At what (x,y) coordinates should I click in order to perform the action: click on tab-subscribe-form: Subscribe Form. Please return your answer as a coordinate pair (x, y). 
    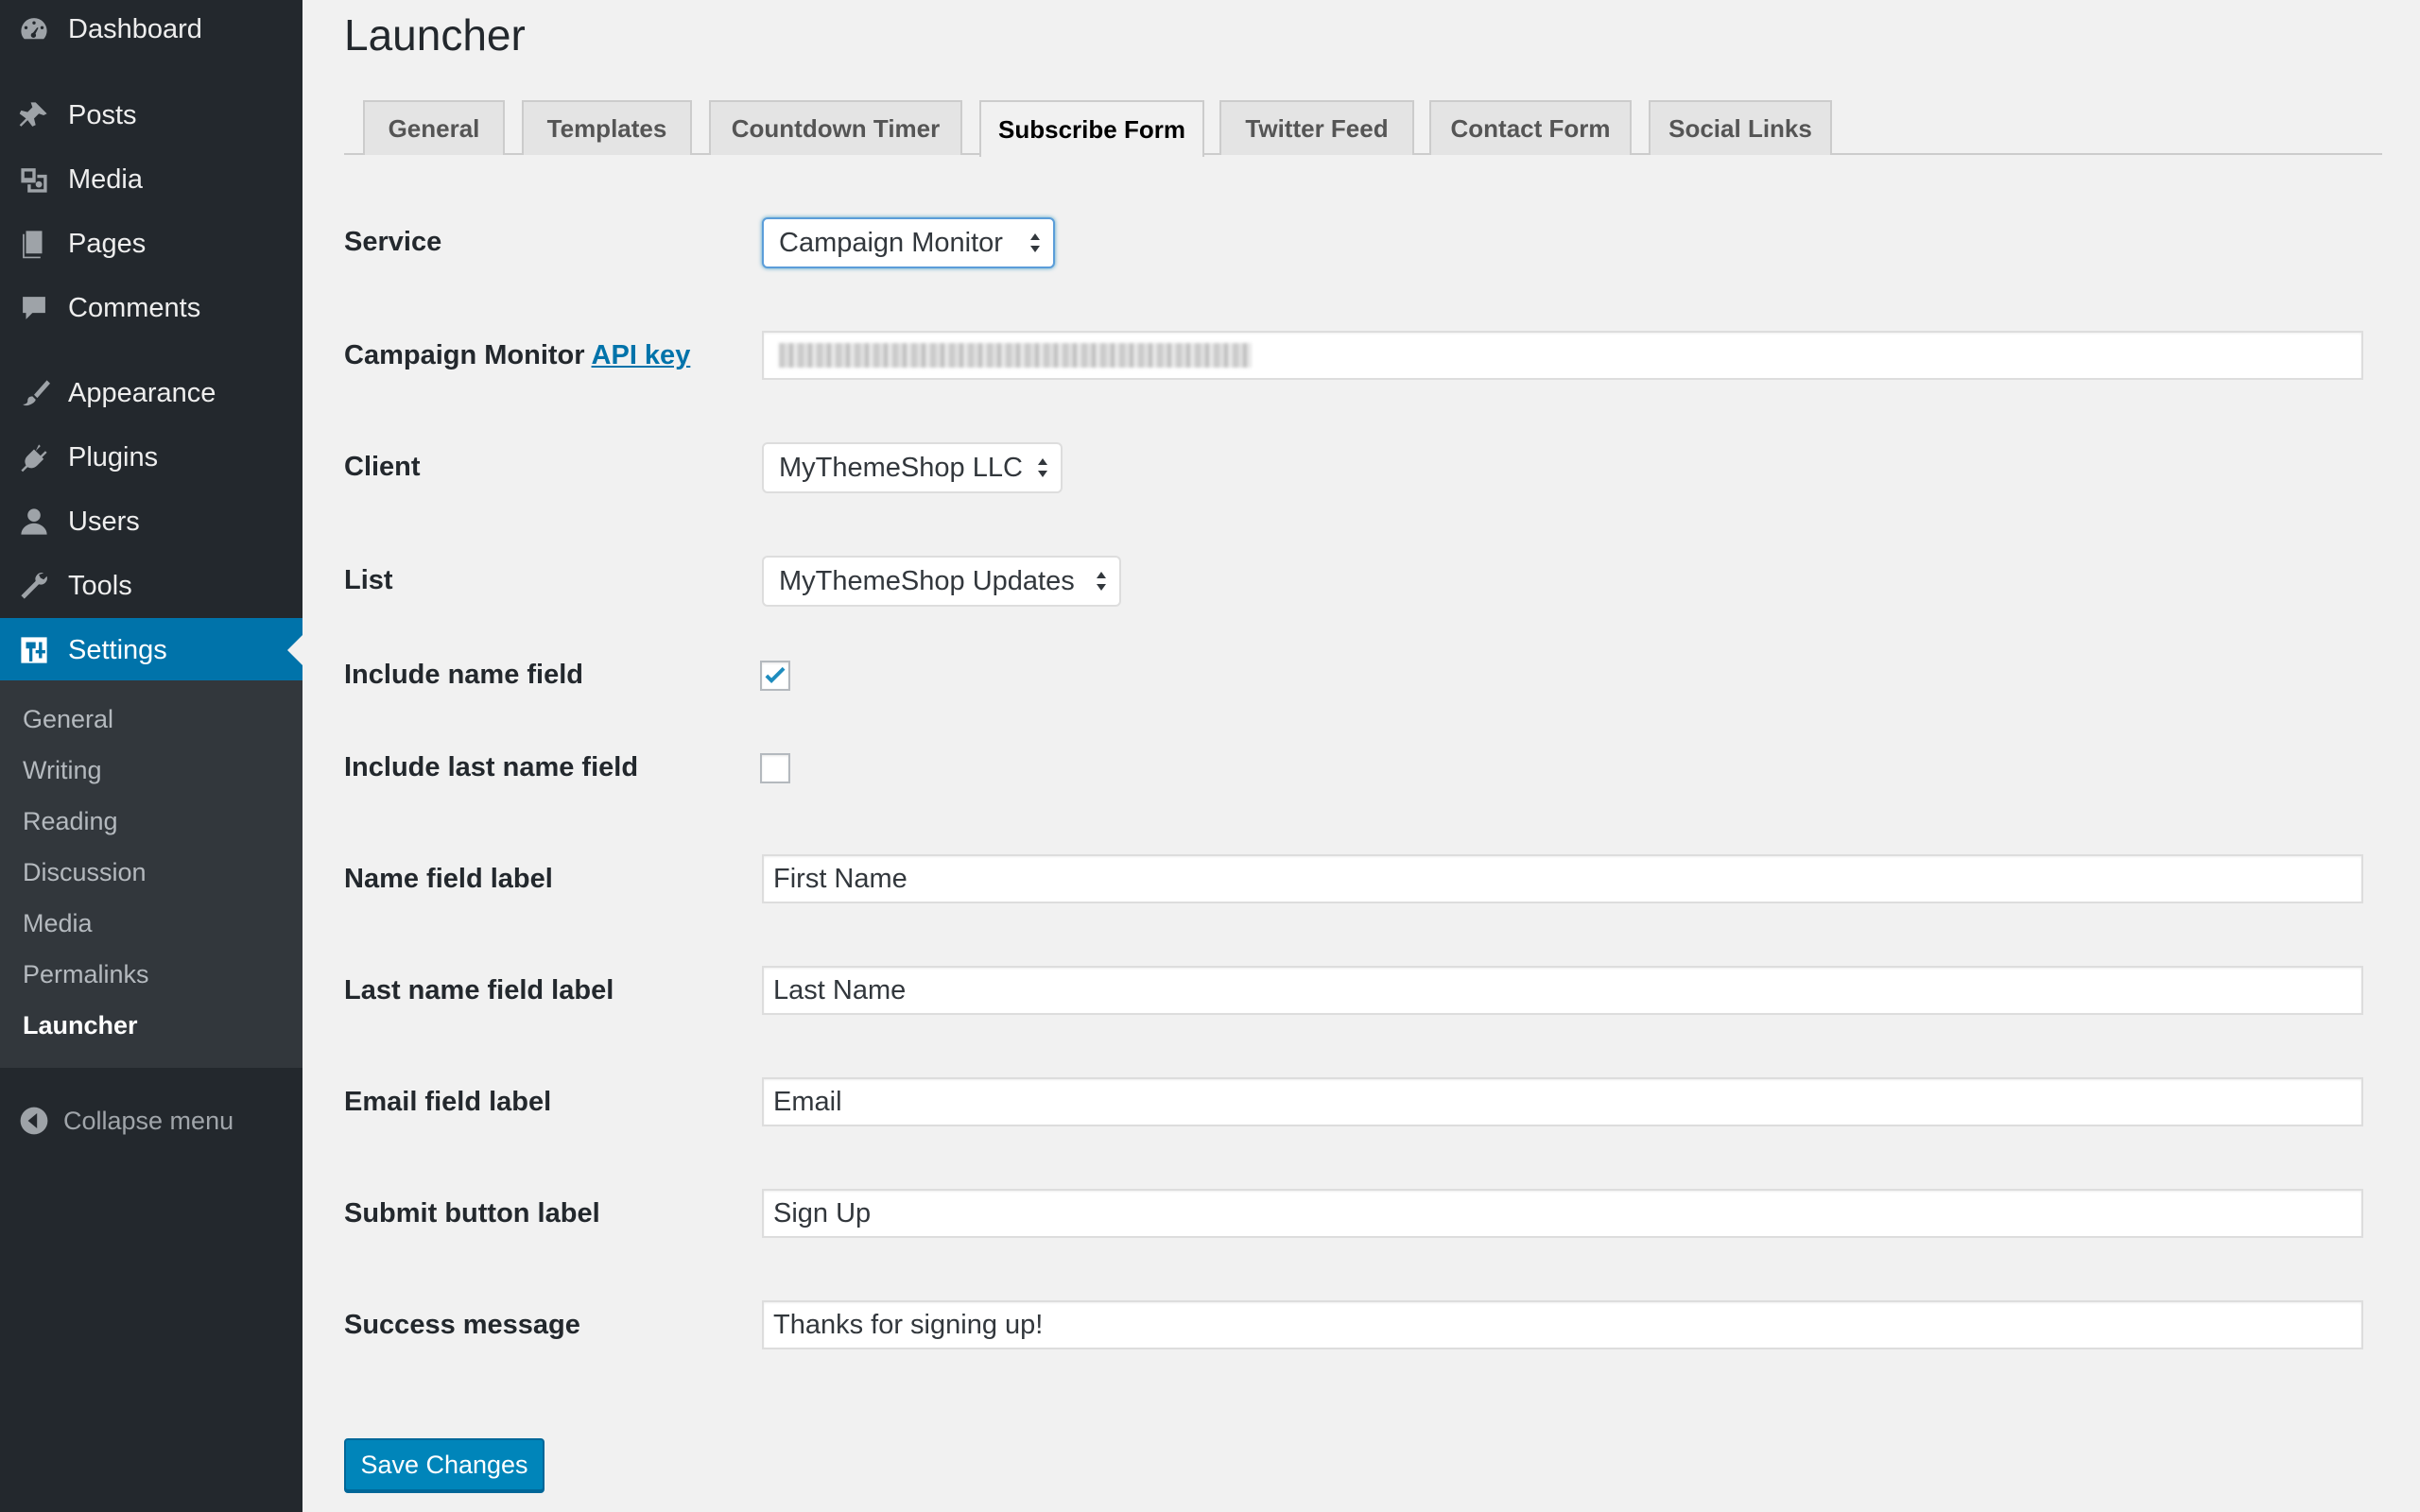
    Looking at the image, I should click on (1091, 128).